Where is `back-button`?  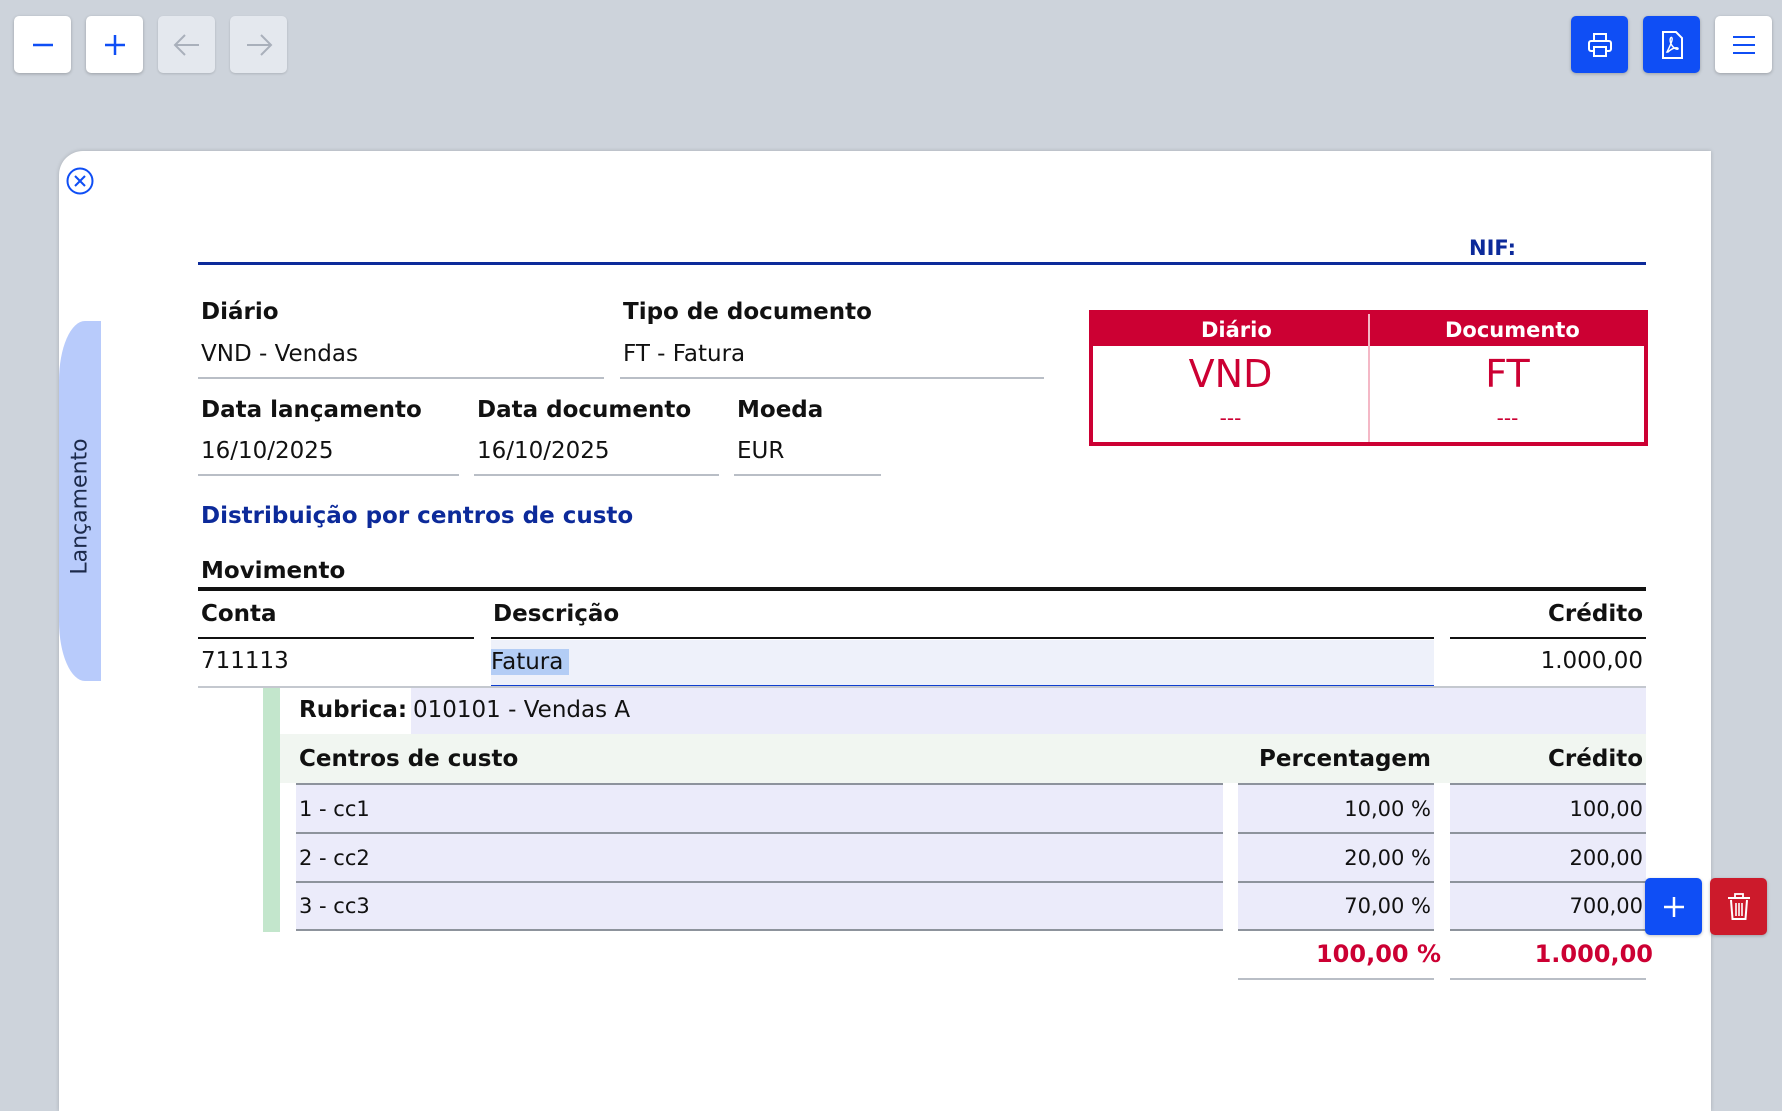
back-button is located at coordinates (186, 44).